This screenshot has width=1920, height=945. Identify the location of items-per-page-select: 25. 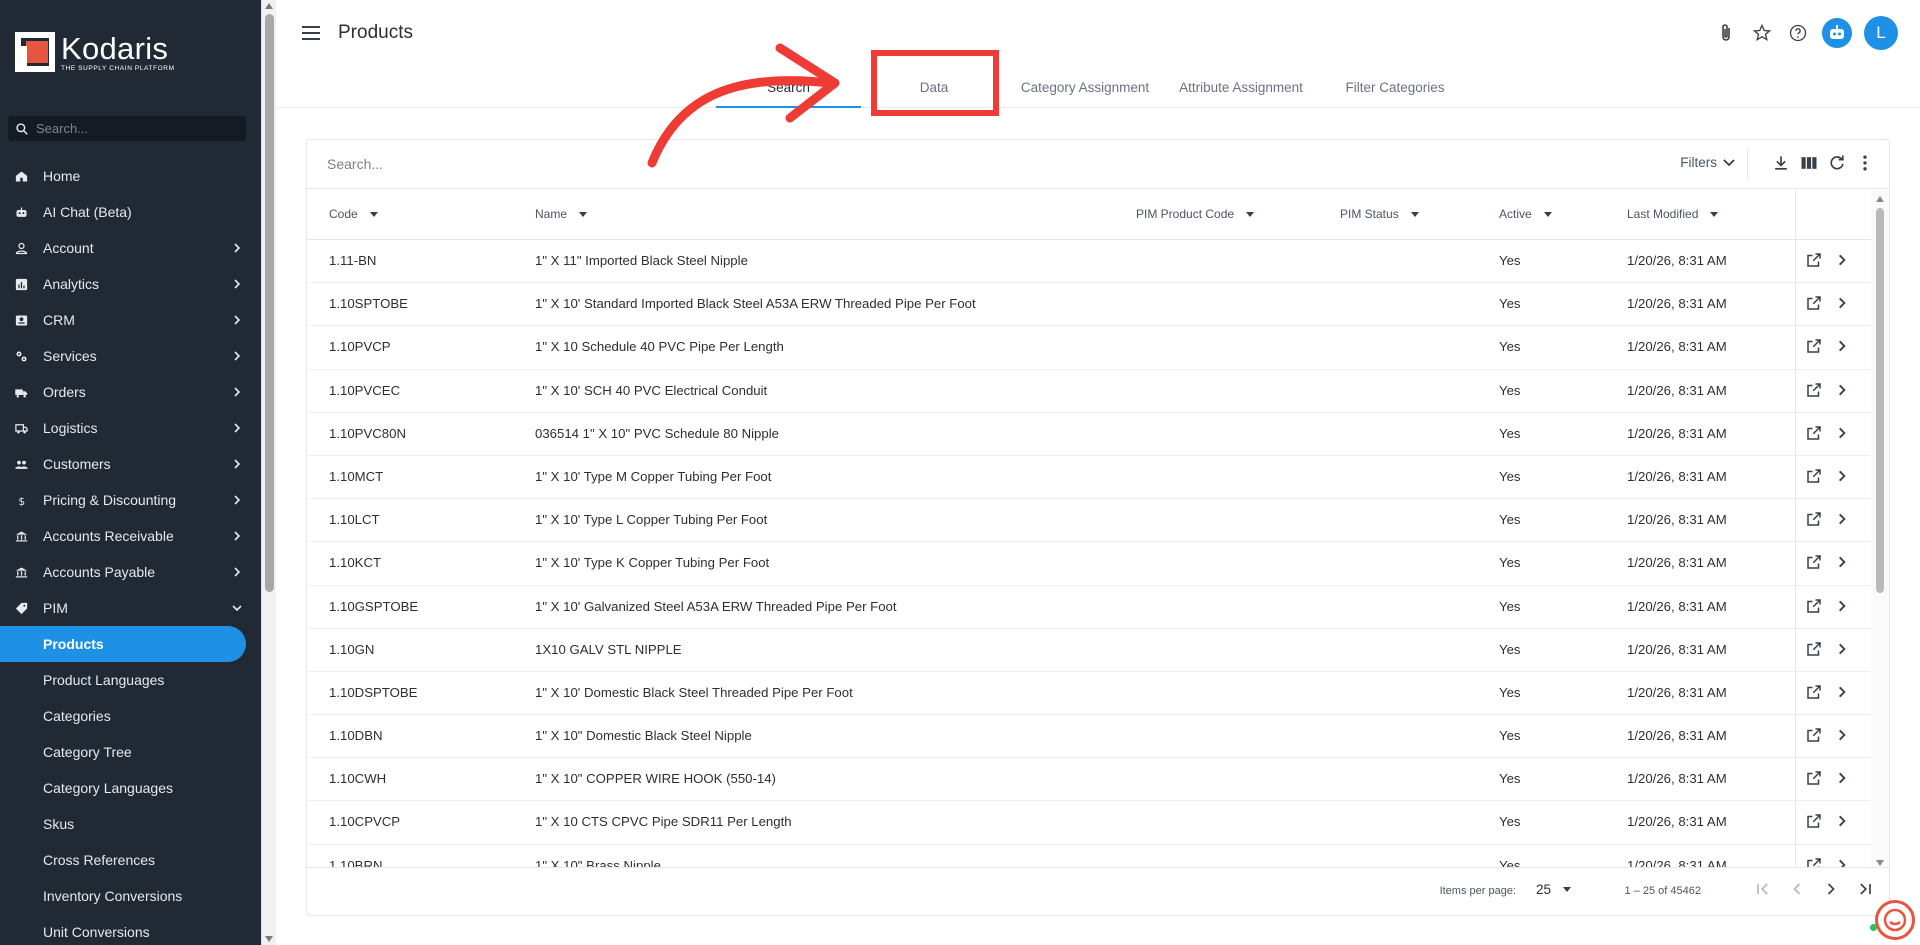
(1553, 889).